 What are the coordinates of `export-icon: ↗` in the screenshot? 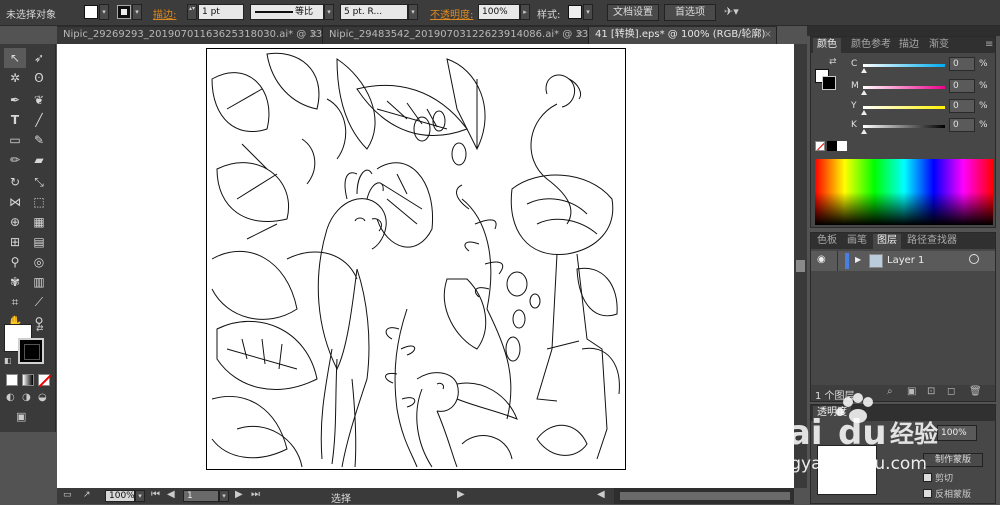 It's located at (91, 496).